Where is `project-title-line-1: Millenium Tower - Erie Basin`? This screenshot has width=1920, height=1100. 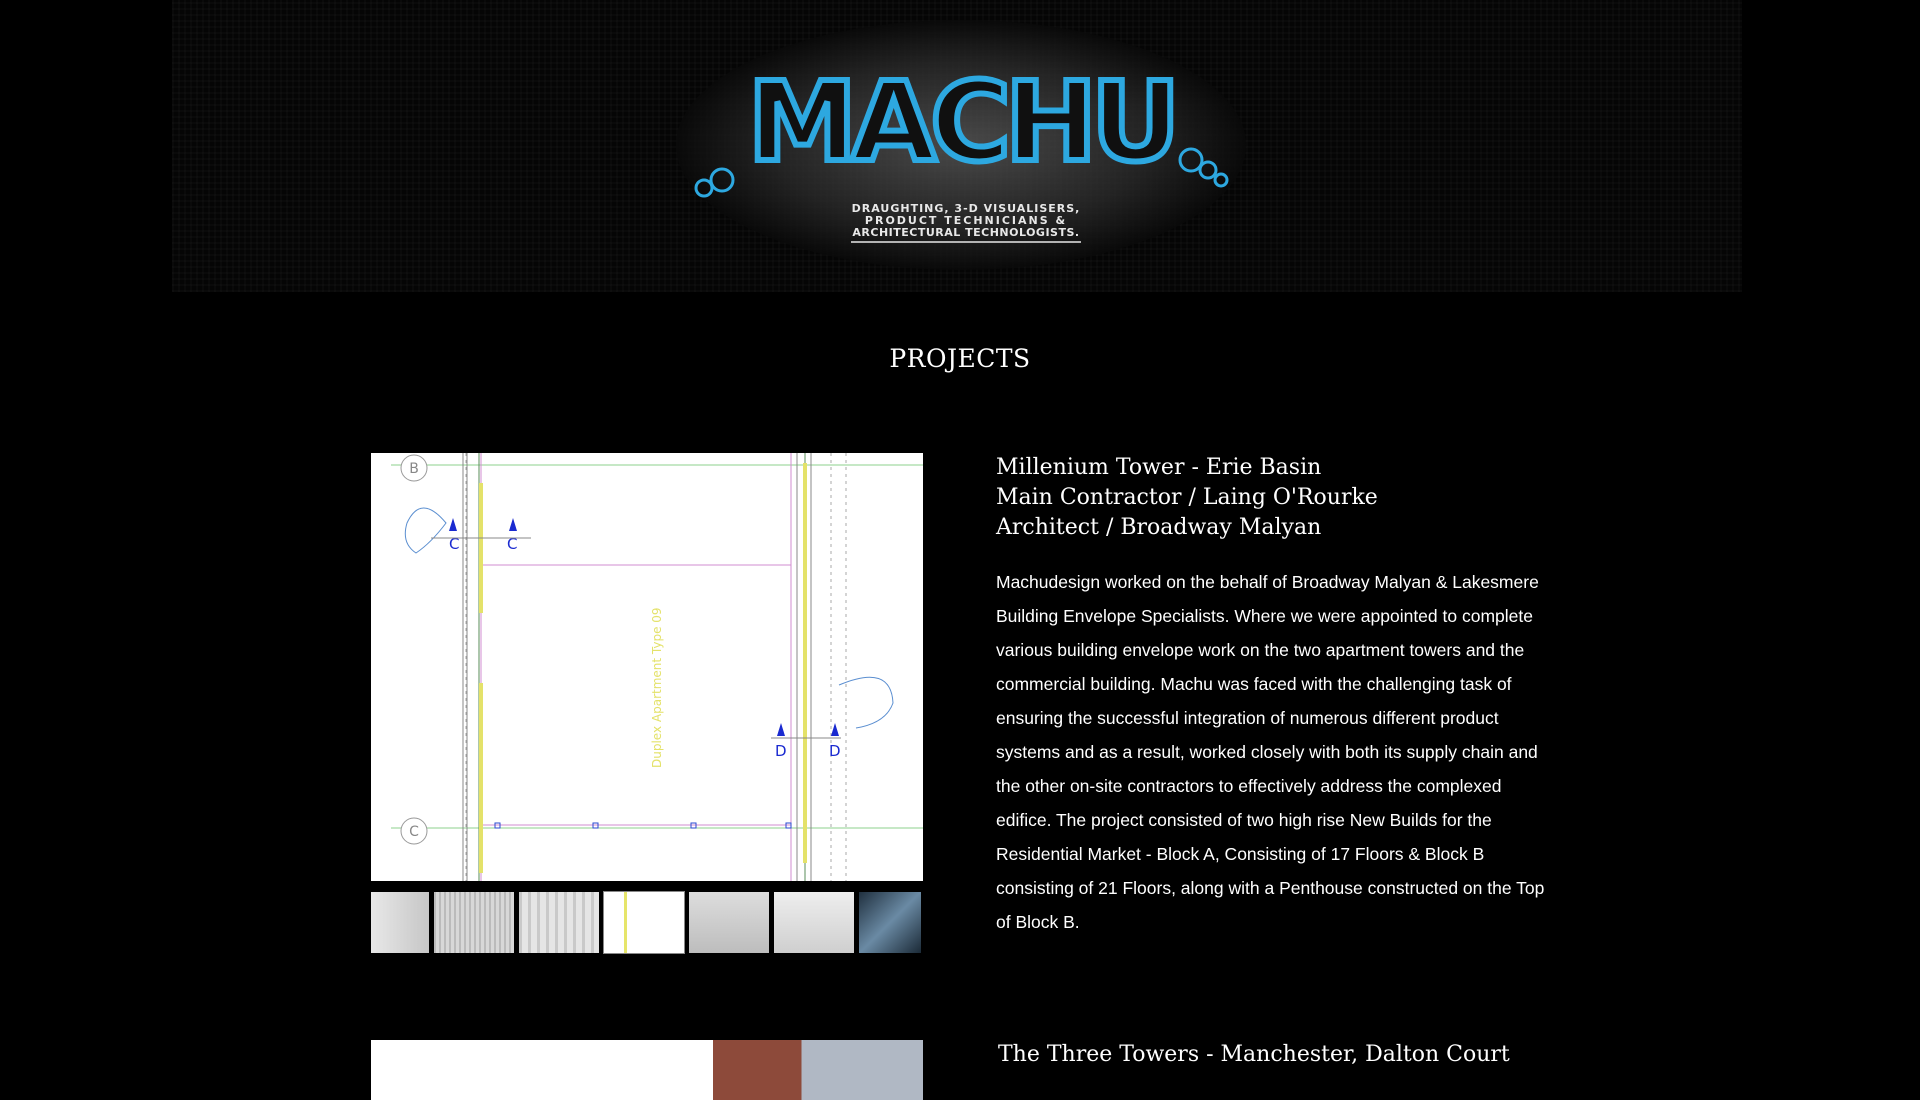 project-title-line-1: Millenium Tower - Erie Basin is located at coordinates (1159, 467).